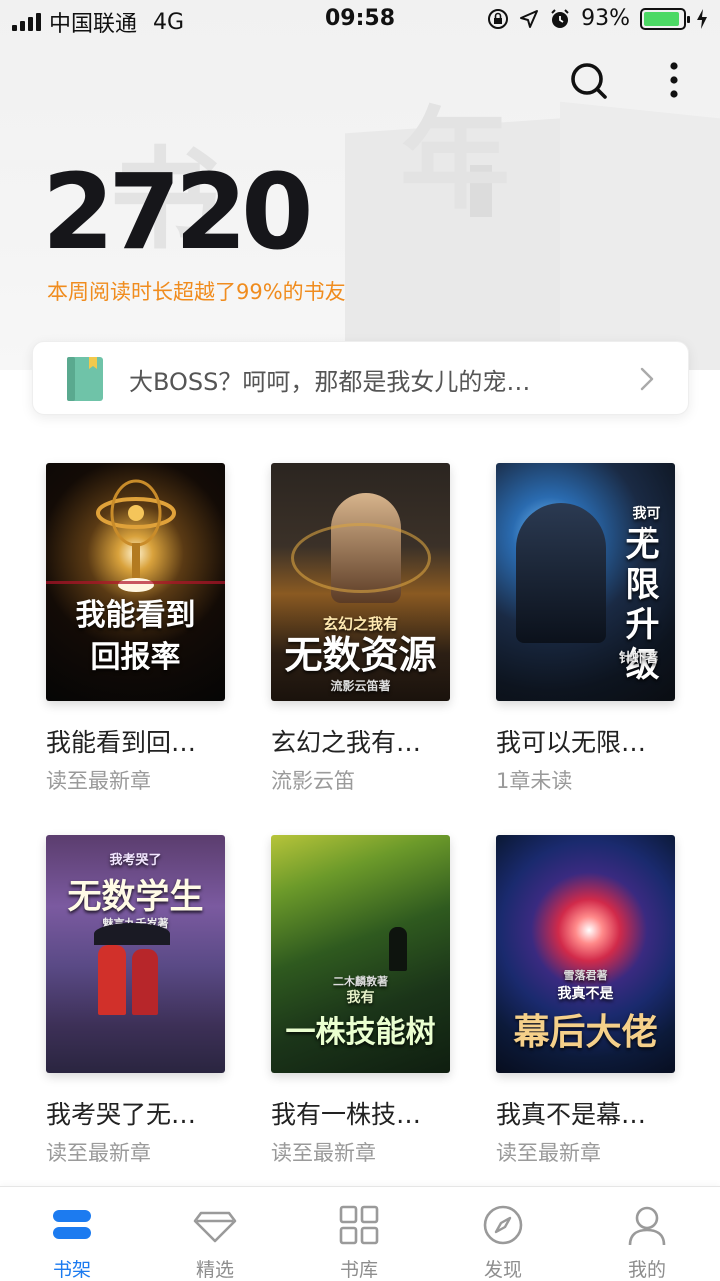 The width and height of the screenshot is (720, 1281). I want to click on rotation-lock-icon, so click(498, 18).